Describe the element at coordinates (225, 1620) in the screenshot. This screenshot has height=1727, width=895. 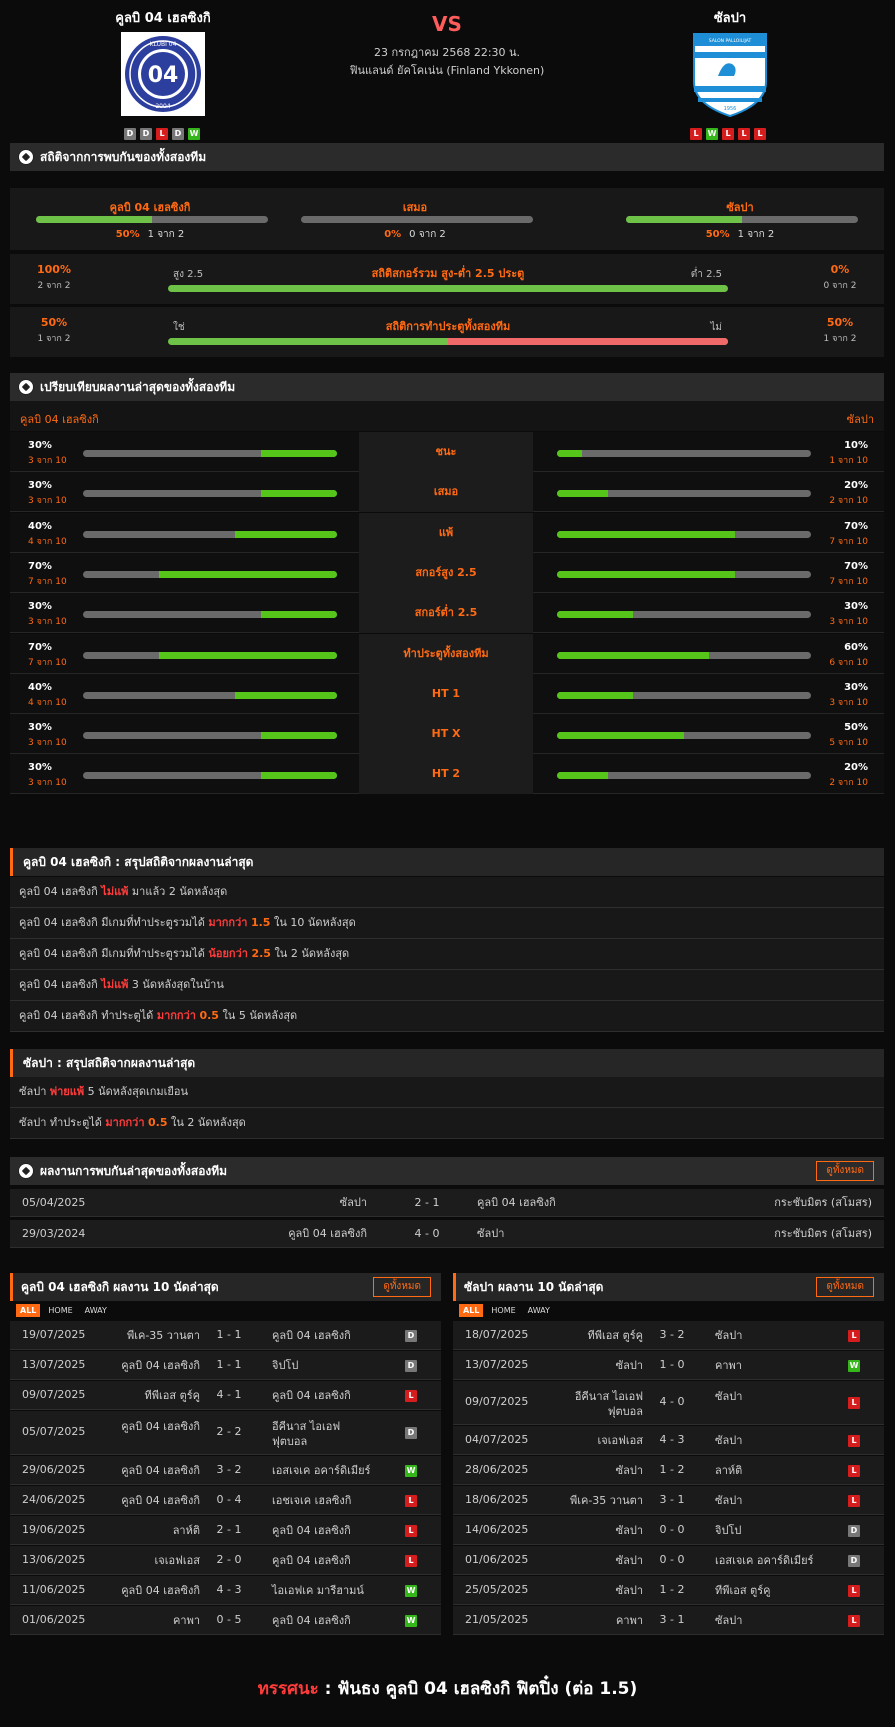
I see `match-row: 01/06/2025 คาพา 0 - 5 คูลบิ 04 เฮลซิงกิ W` at that location.